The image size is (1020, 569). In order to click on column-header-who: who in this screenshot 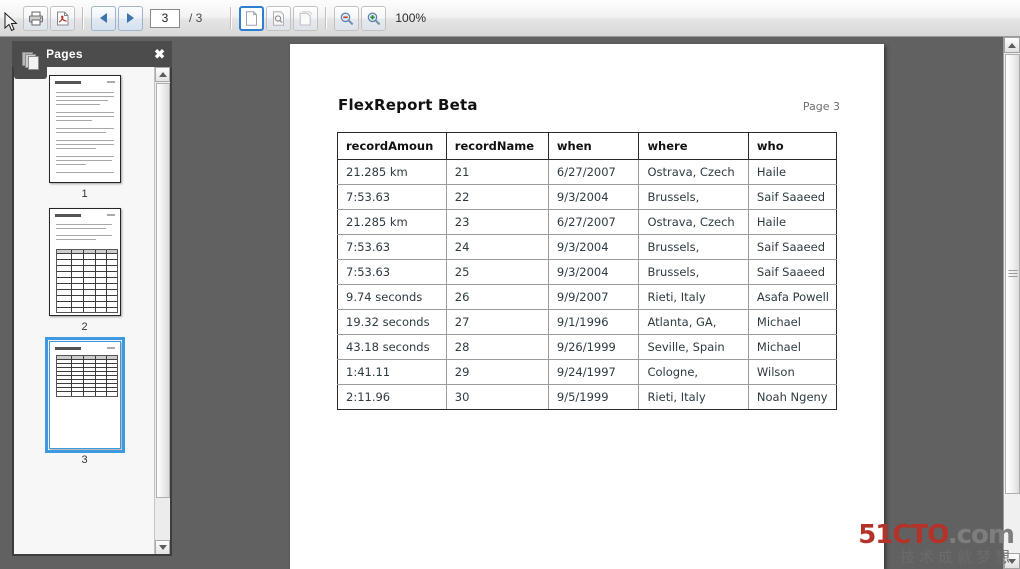, I will do `click(792, 146)`.